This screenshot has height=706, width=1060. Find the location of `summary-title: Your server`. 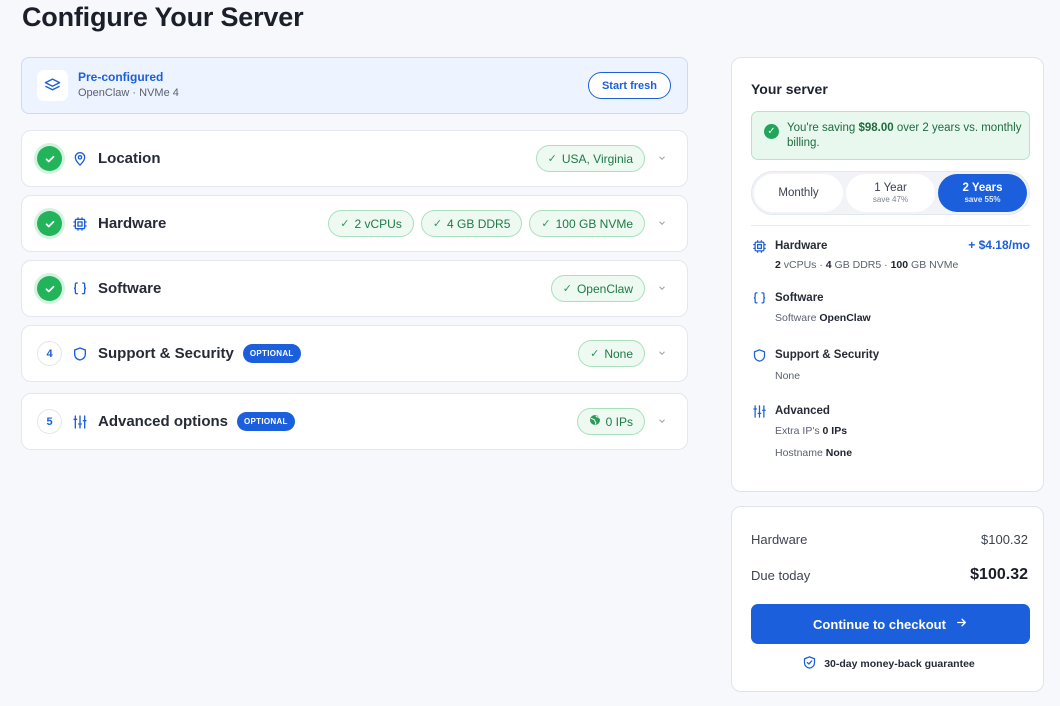

summary-title: Your server is located at coordinates (789, 89).